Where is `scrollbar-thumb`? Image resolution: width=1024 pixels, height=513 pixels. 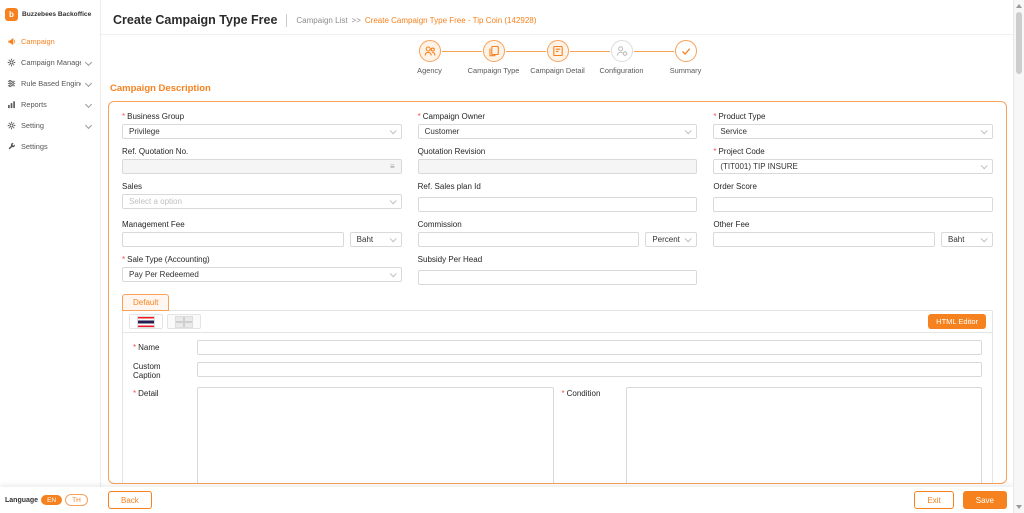 scrollbar-thumb is located at coordinates (1019, 43).